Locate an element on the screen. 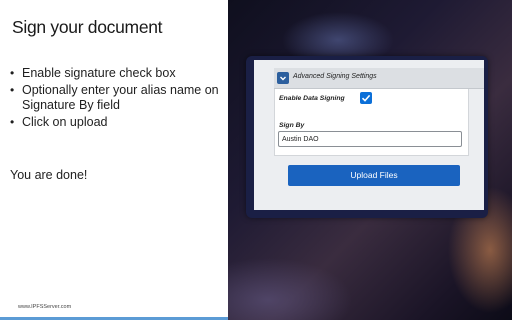  upload-button: Upload Files is located at coordinates (374, 175).